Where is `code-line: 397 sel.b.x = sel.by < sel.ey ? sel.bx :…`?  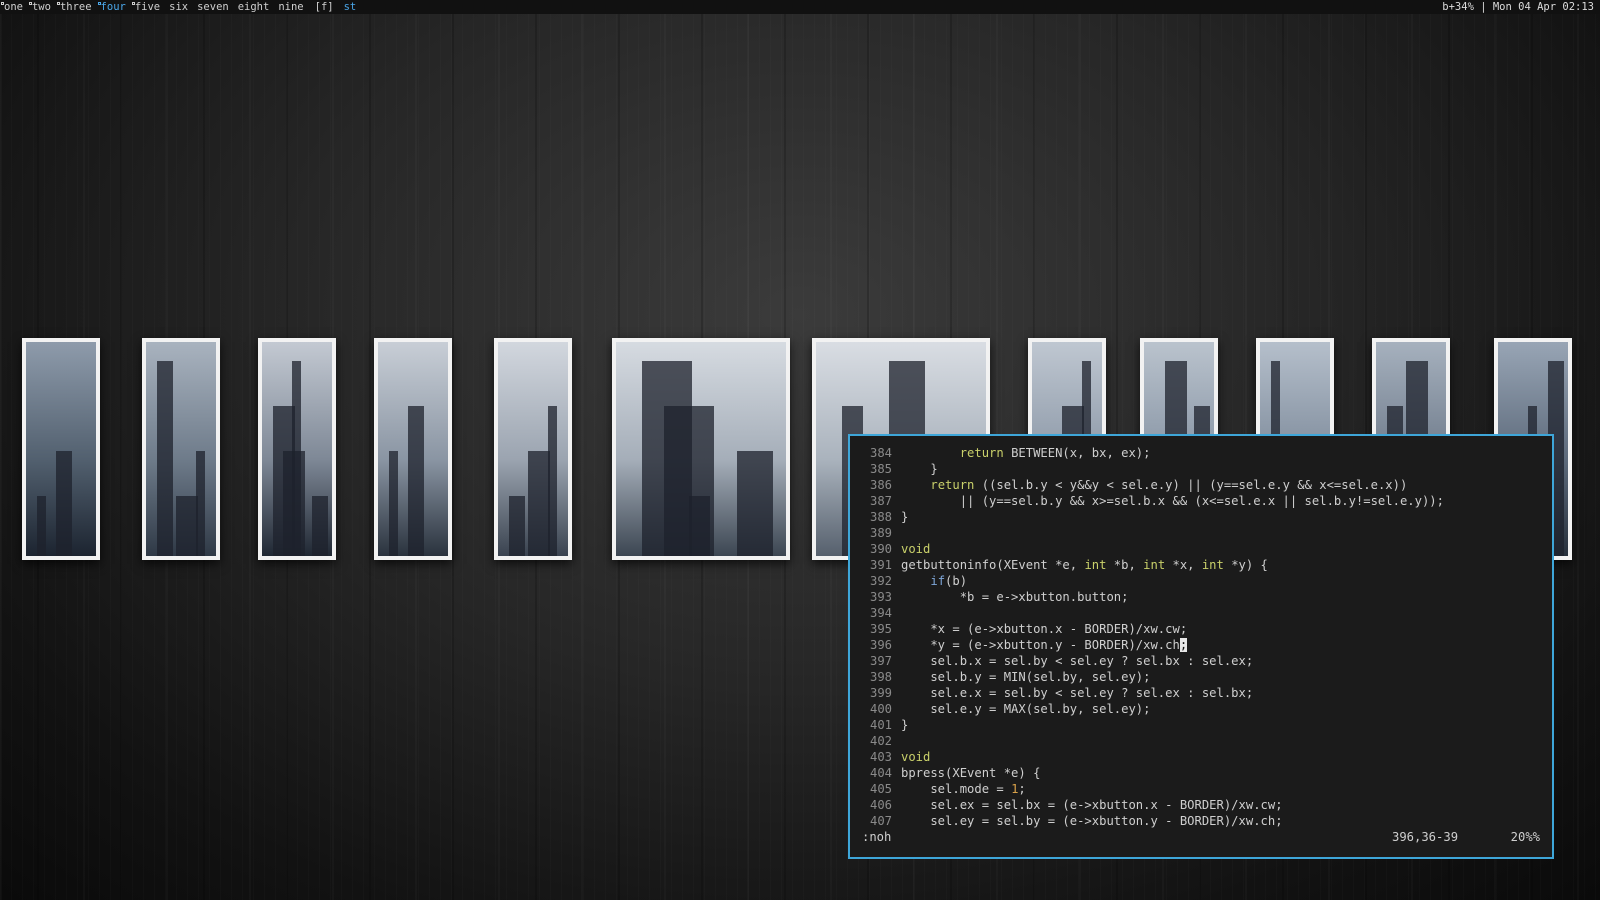
code-line: 397 sel.b.x = sel.by < sel.ey ? sel.bx :… is located at coordinates (1201, 661).